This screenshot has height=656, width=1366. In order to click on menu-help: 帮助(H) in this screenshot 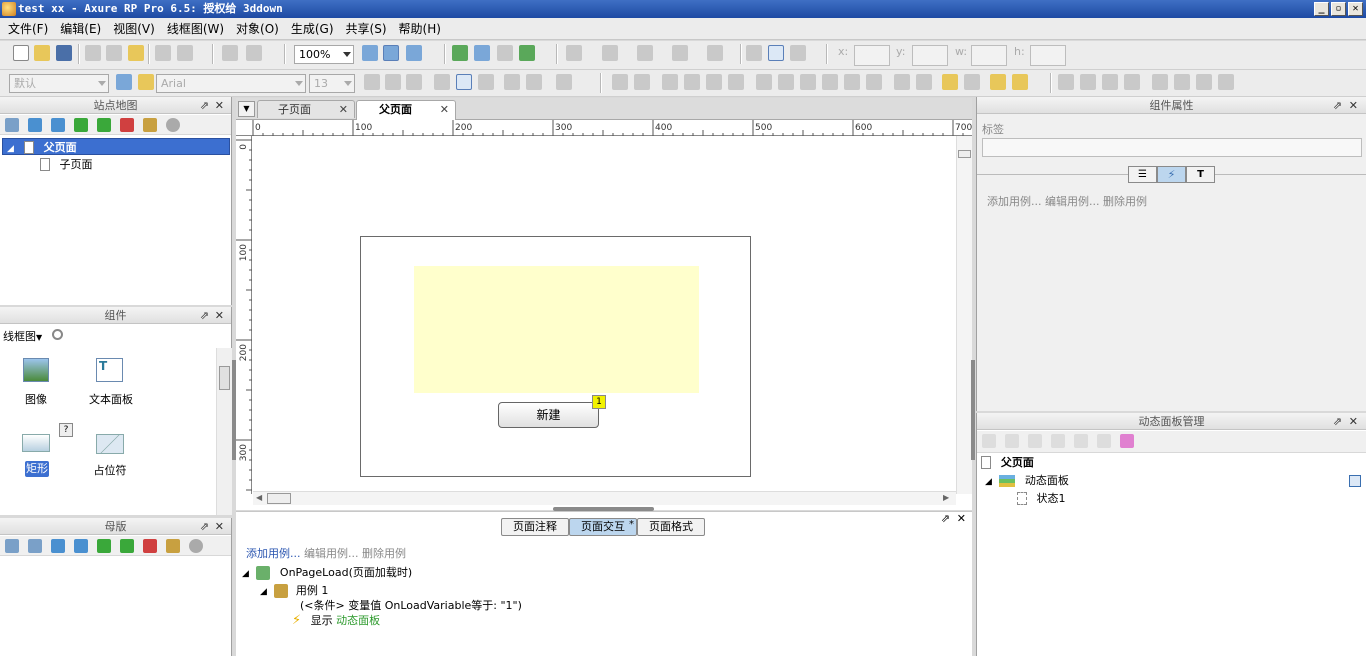, I will do `click(420, 29)`.